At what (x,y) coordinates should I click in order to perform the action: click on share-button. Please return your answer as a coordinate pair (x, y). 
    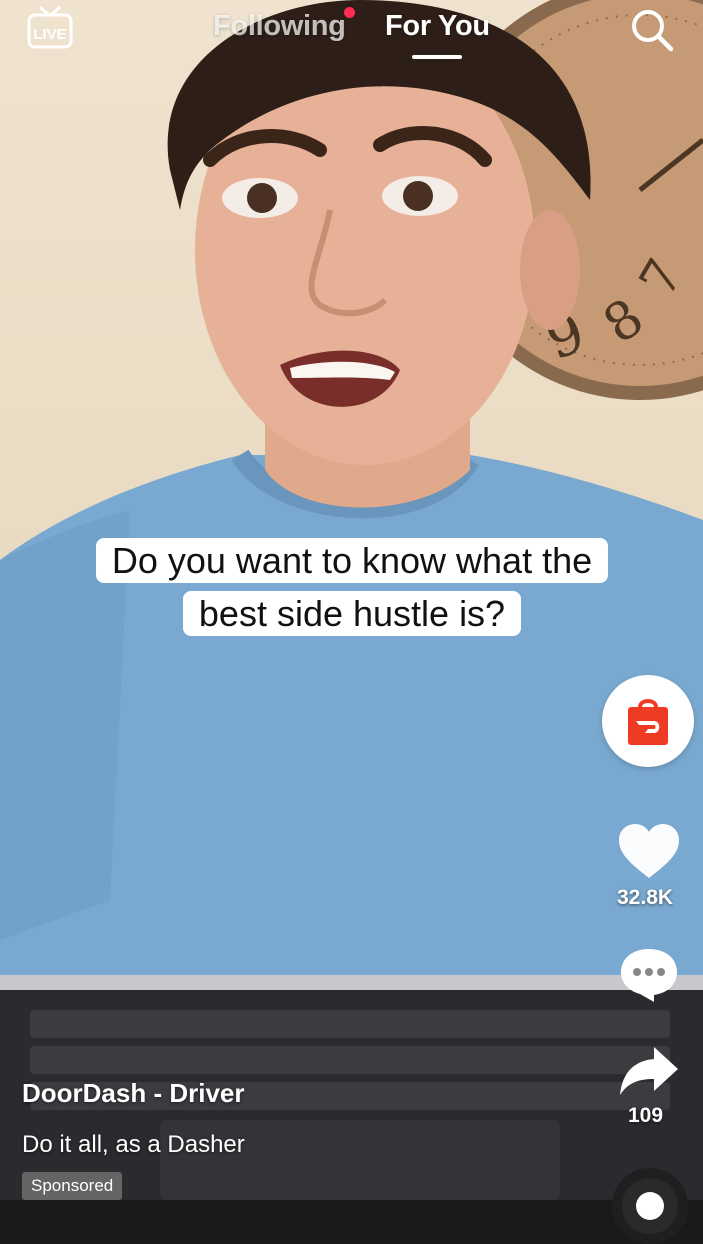
    Looking at the image, I should click on (649, 1071).